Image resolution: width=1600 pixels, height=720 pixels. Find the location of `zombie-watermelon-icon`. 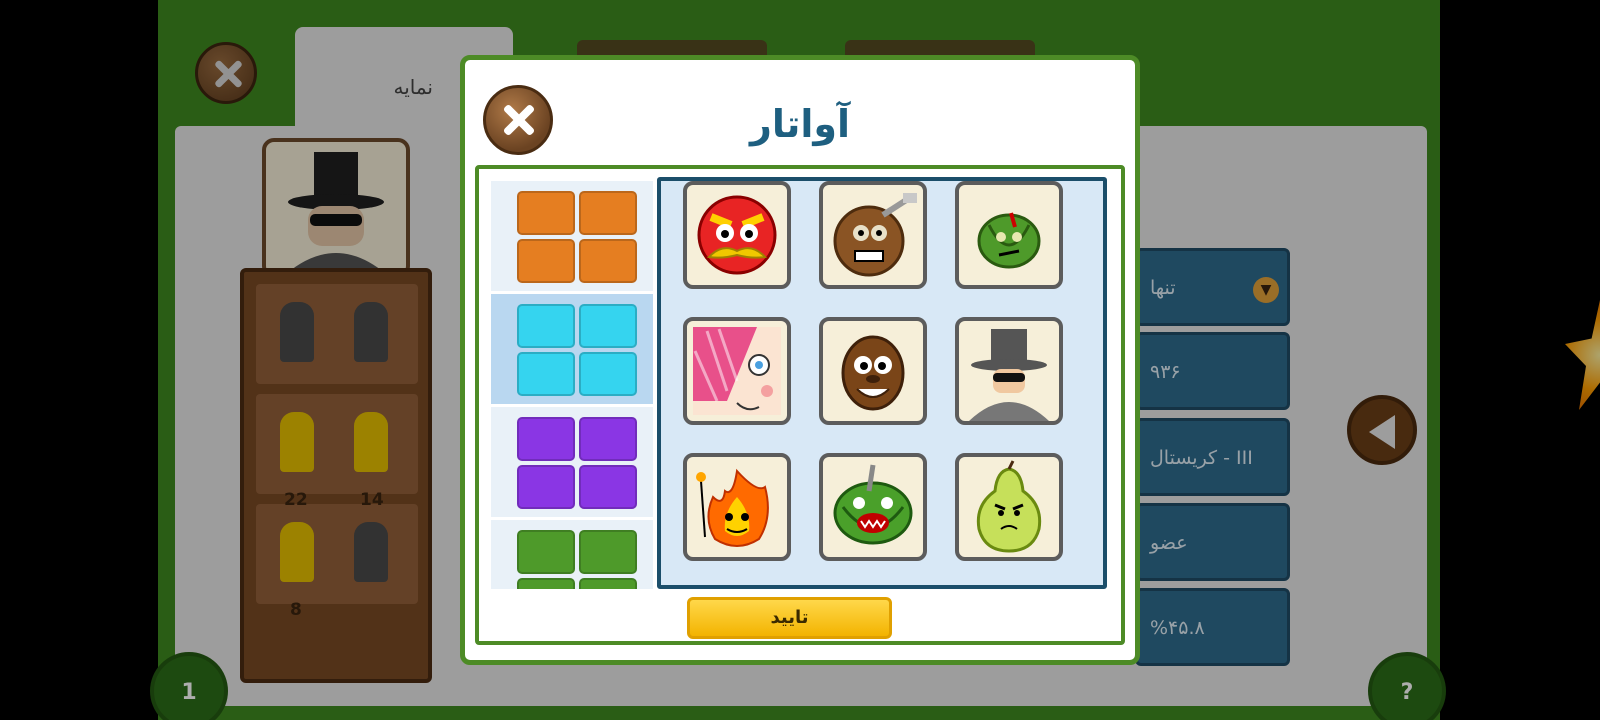

zombie-watermelon-icon is located at coordinates (1009, 240).